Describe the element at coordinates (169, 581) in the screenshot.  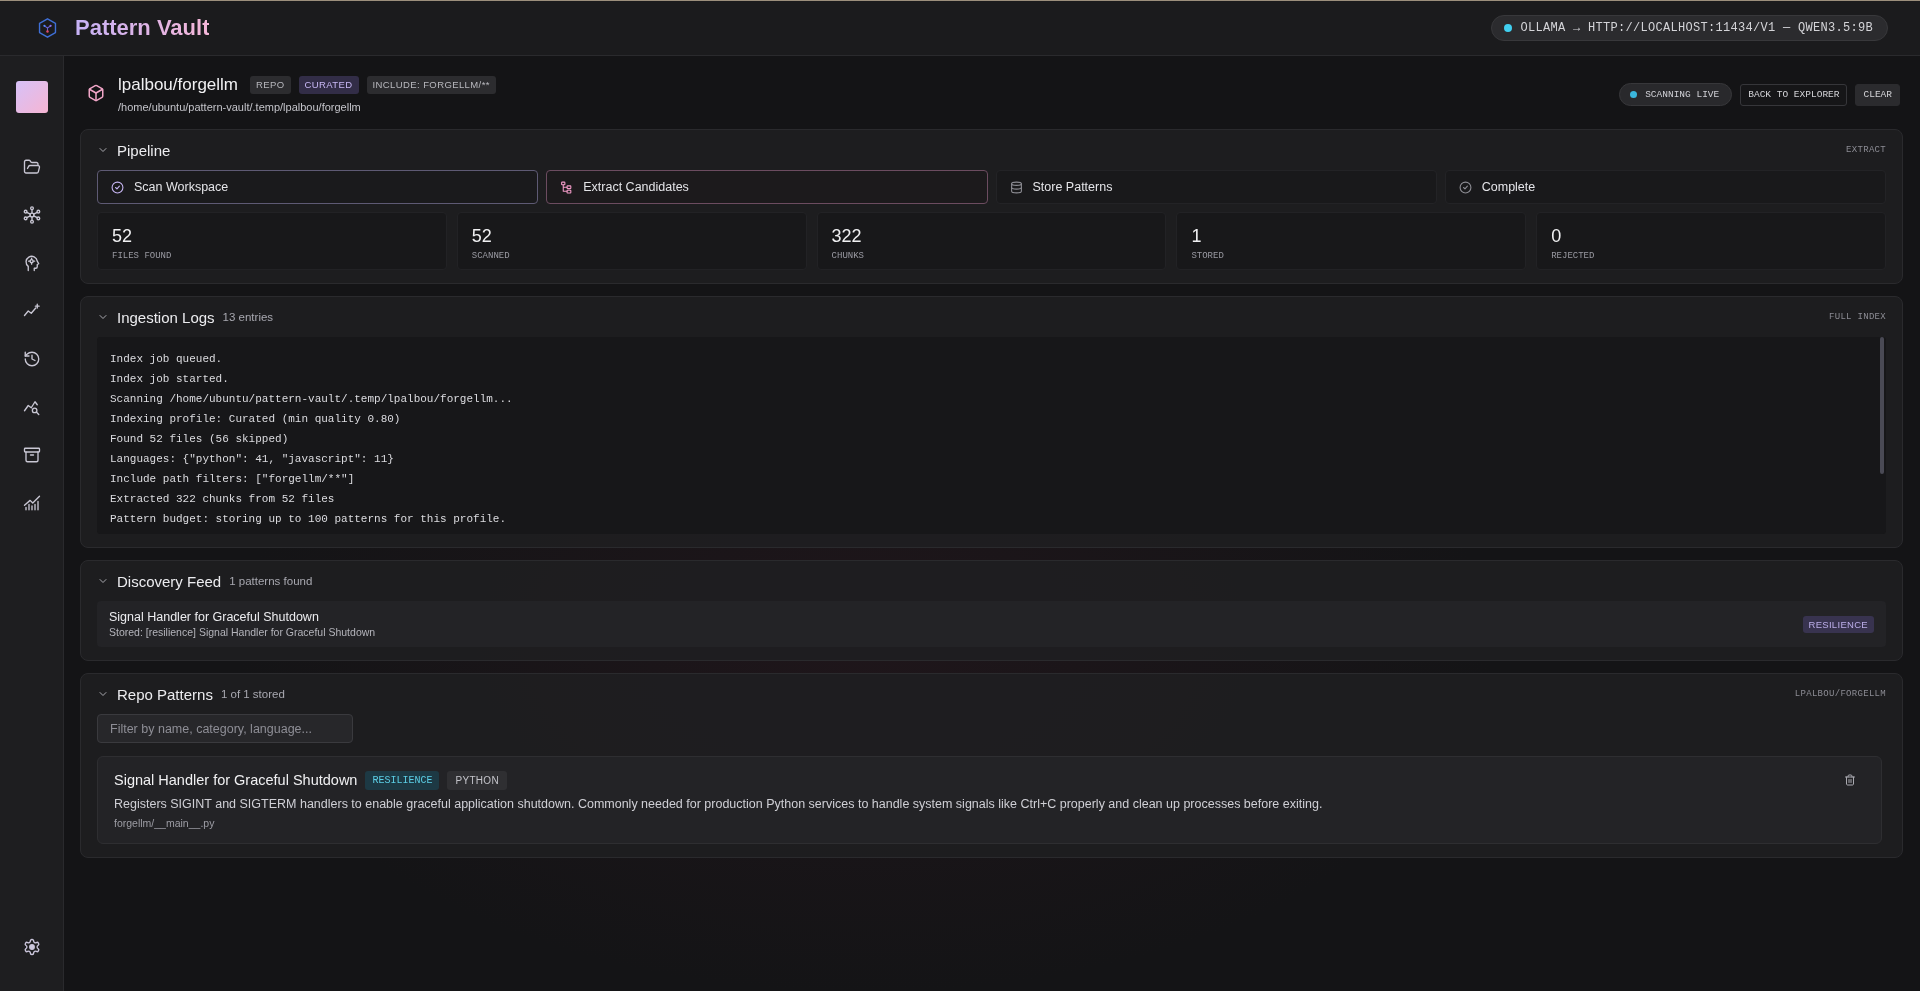
I see `panel-title: Discovery Feed` at that location.